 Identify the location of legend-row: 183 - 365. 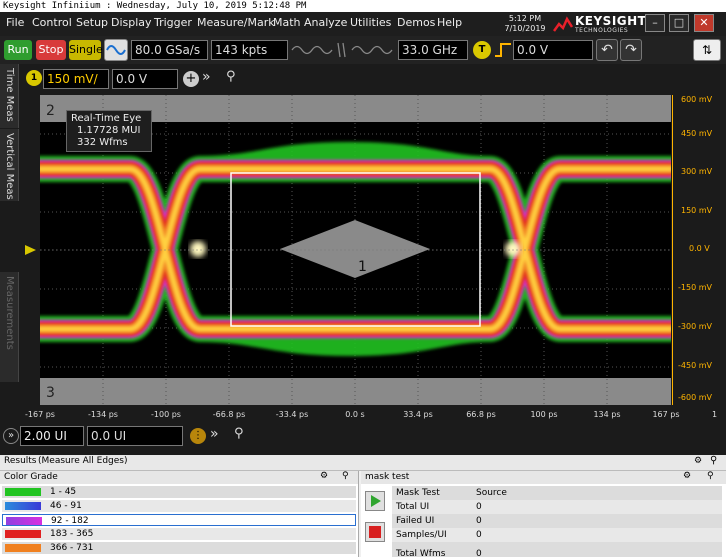
(179, 534).